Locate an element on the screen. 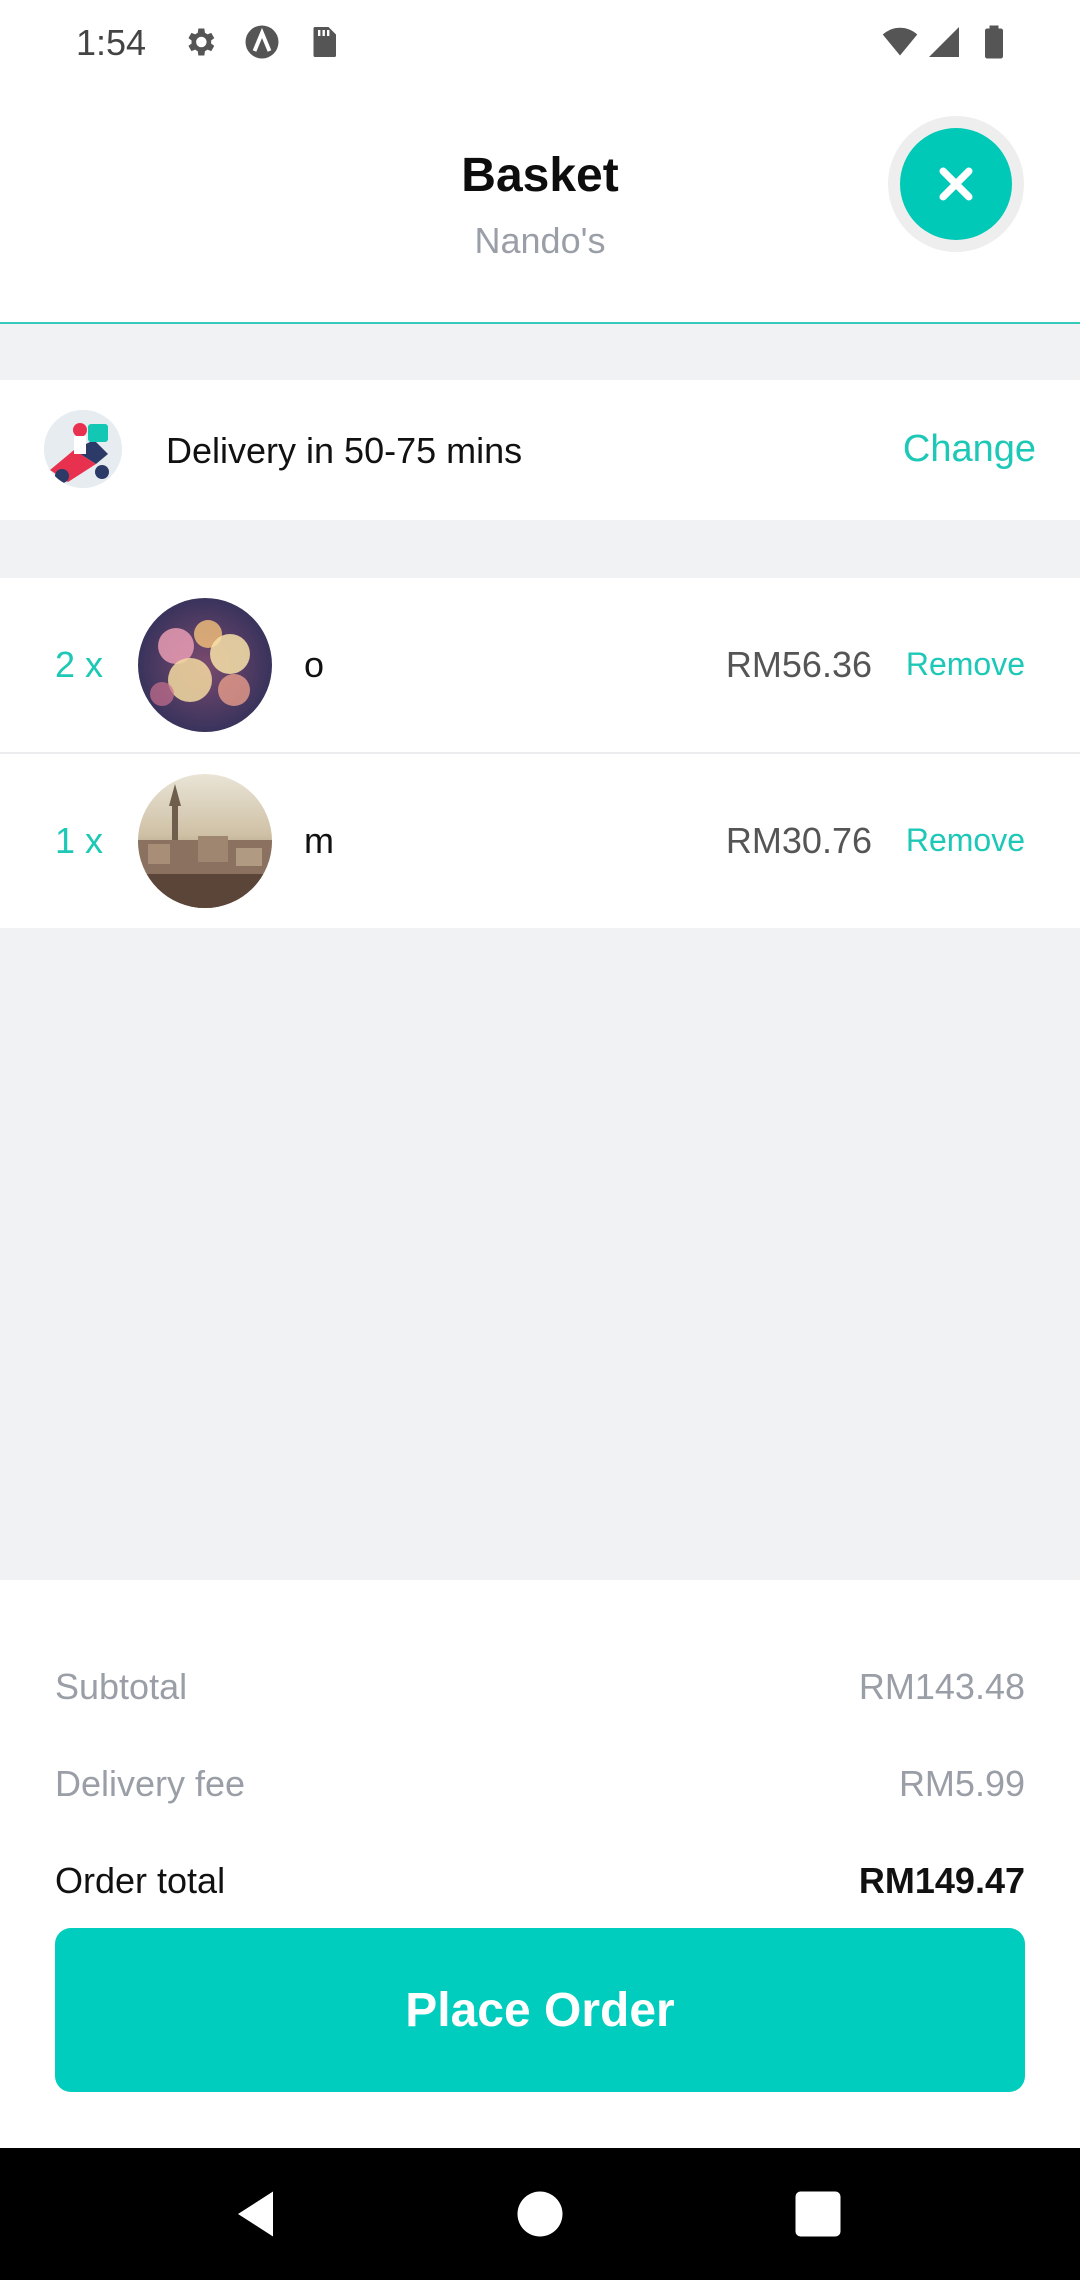  basket-header: Basket Nando's is located at coordinates (540, 206).